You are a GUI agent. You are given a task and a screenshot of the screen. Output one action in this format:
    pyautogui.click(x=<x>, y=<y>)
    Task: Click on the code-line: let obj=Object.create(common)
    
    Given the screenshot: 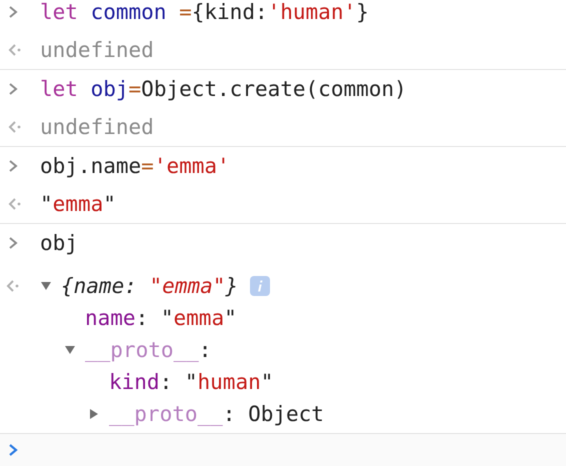 What is the action you would take?
    pyautogui.click(x=223, y=89)
    